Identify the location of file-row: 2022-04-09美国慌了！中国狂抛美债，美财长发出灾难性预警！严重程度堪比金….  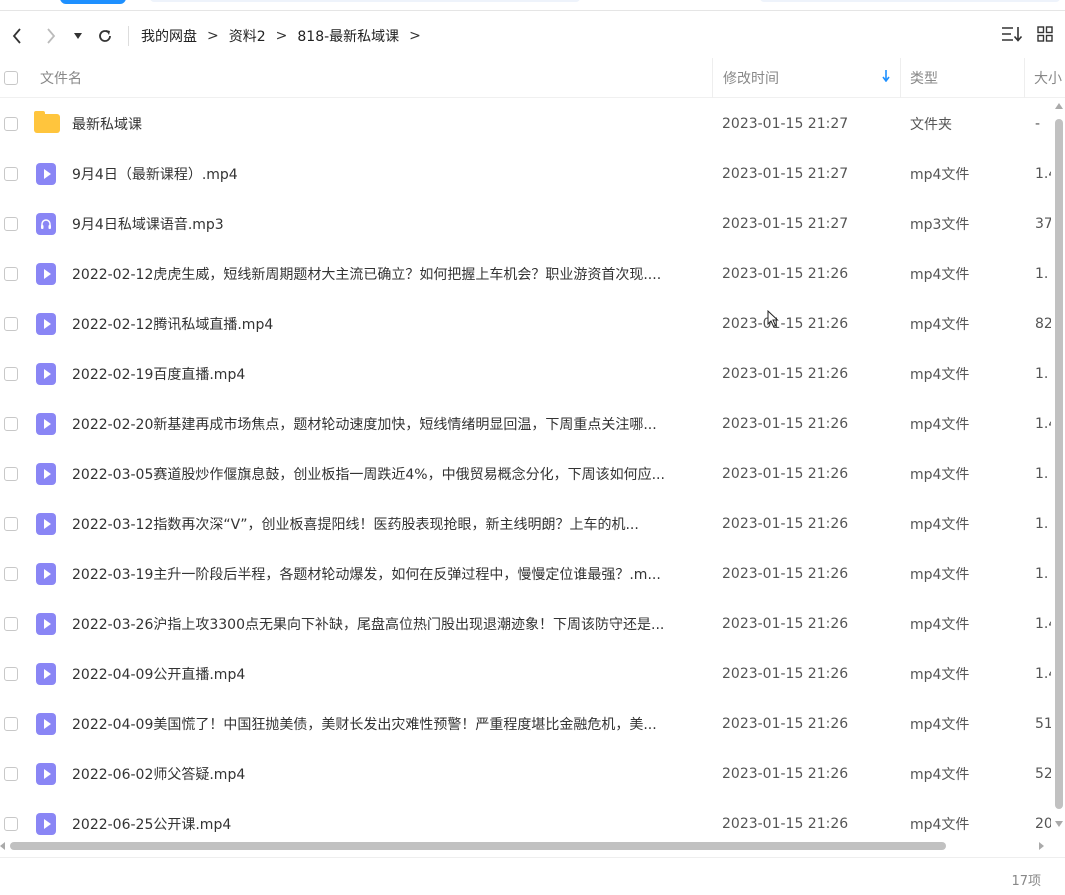
(526, 724).